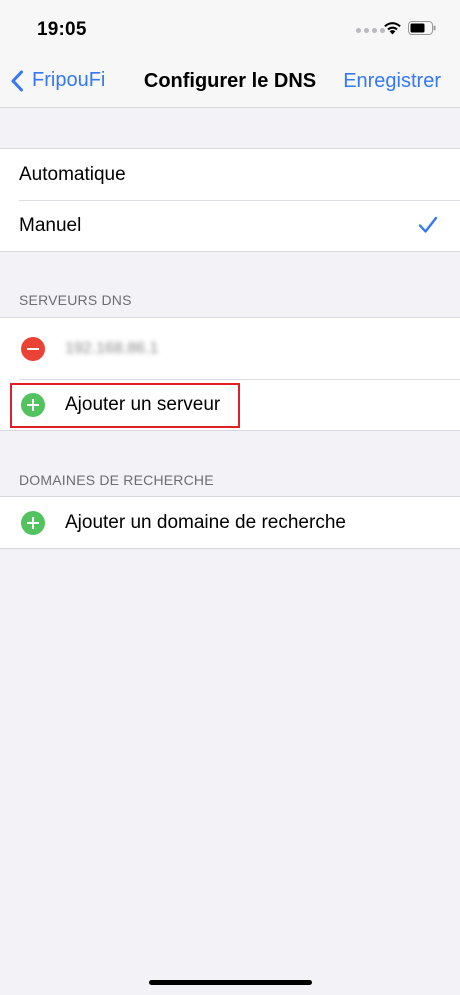  Describe the element at coordinates (33, 348) in the screenshot. I see `remove-server-icon` at that location.